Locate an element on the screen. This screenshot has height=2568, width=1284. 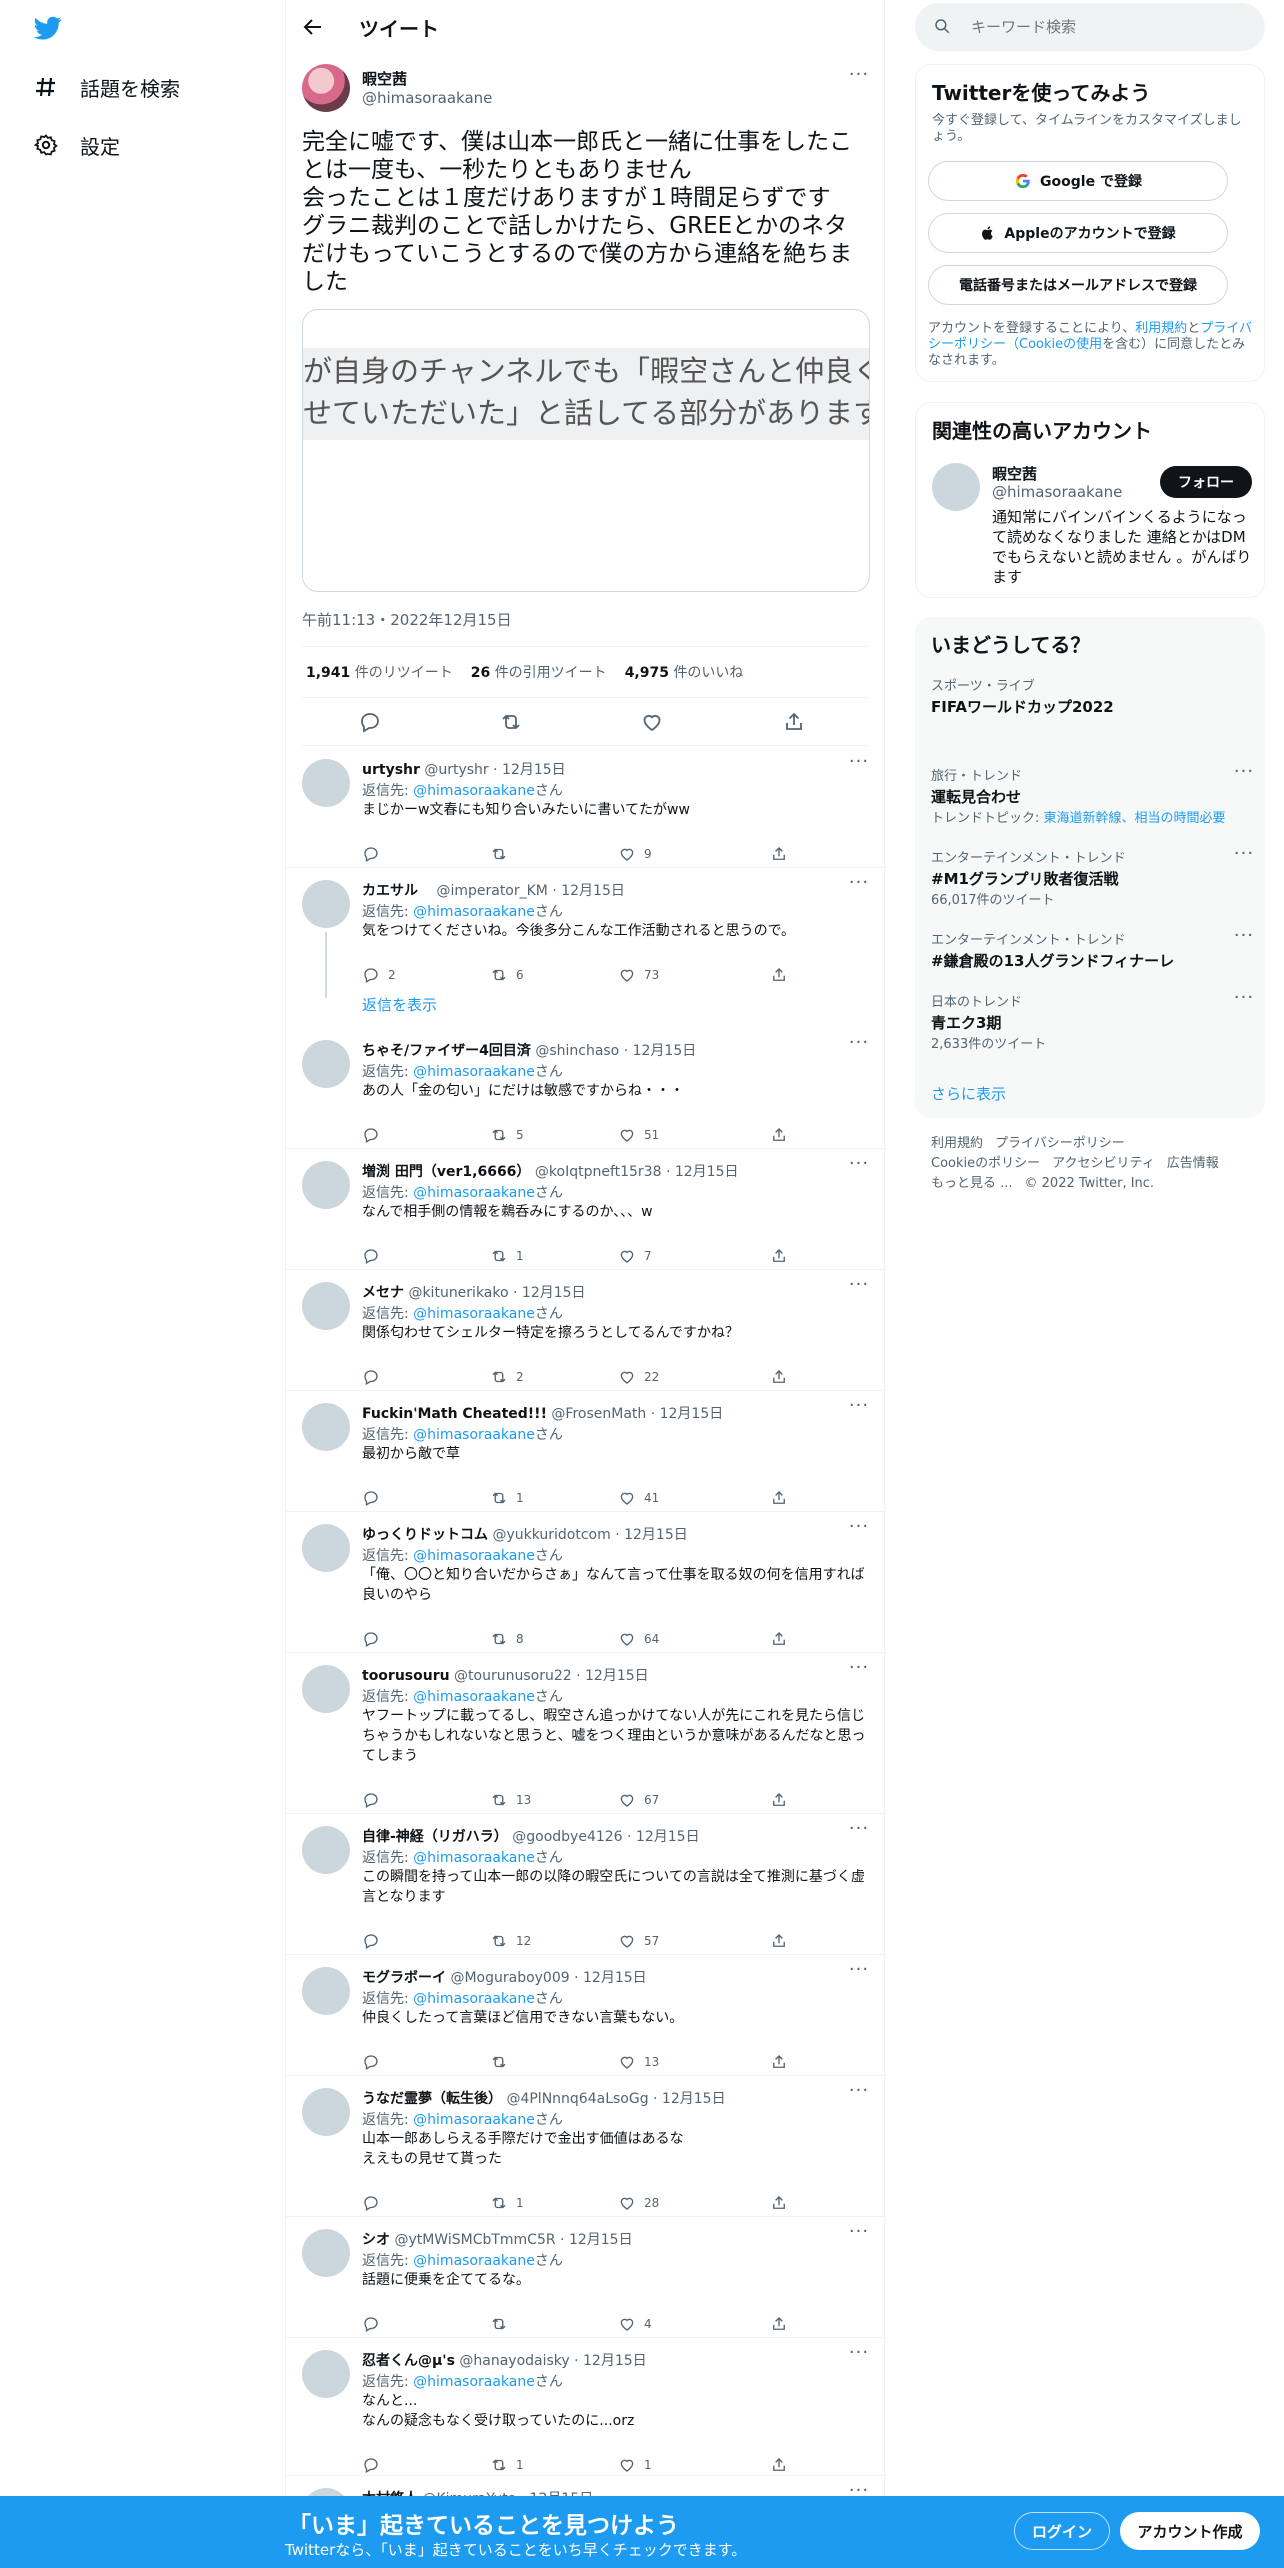
footer-link: プライバシーポリシー is located at coordinates (1060, 1143).